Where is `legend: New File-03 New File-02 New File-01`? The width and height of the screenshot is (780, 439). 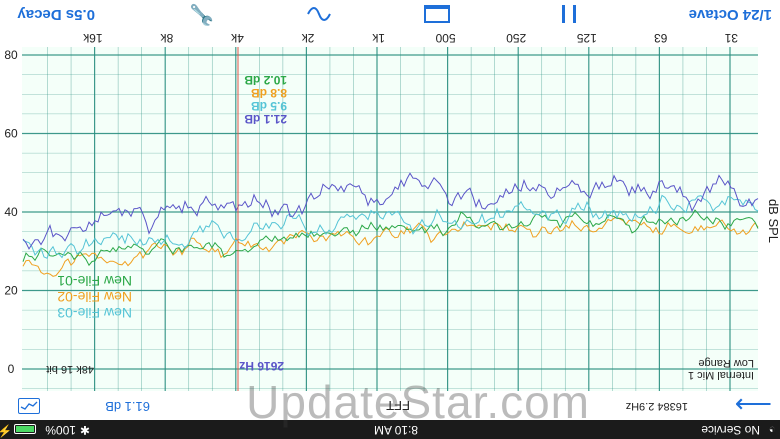 legend: New File-03 New File-02 New File-01 is located at coordinates (94, 297).